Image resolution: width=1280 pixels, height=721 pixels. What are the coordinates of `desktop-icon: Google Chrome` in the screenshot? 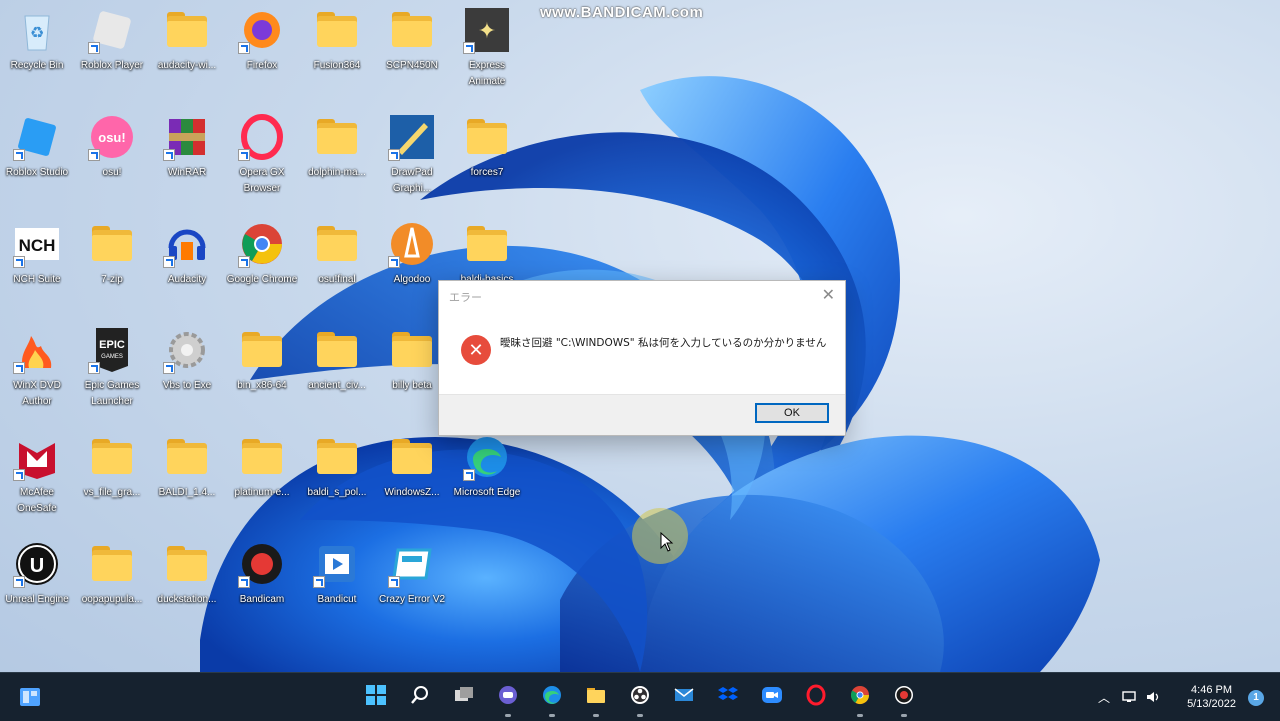 It's located at (262, 264).